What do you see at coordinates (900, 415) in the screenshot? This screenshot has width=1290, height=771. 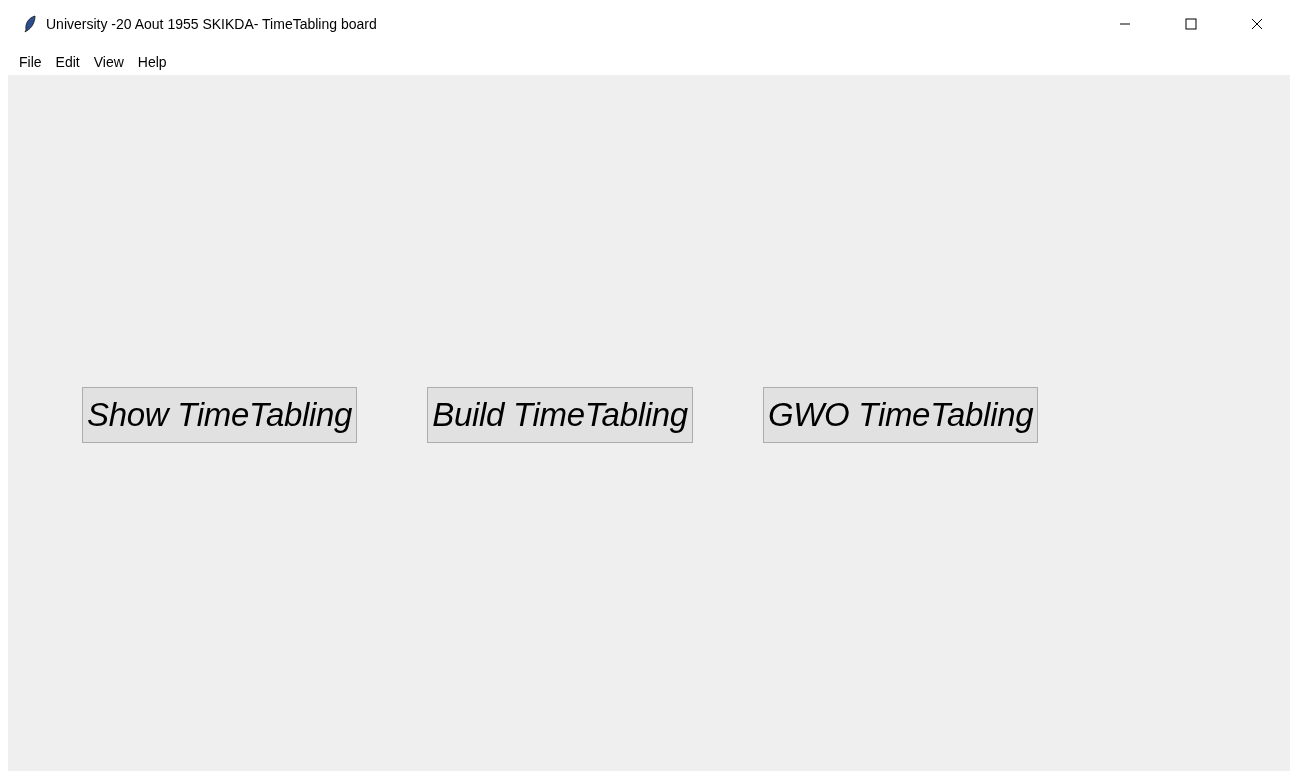 I see `timetabling-button: GWO TimeTabling` at bounding box center [900, 415].